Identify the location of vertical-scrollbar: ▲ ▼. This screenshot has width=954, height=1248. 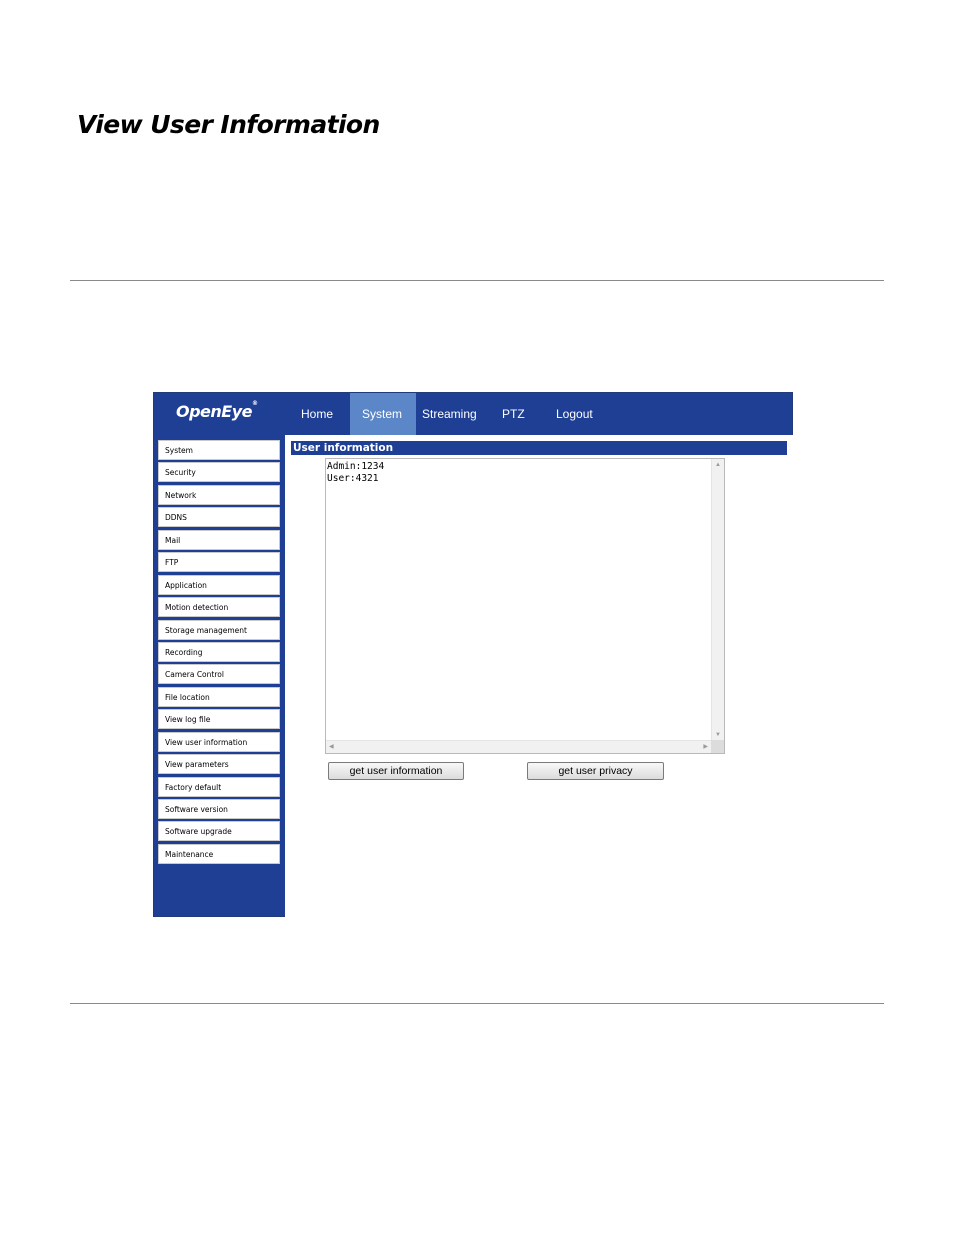
(717, 600).